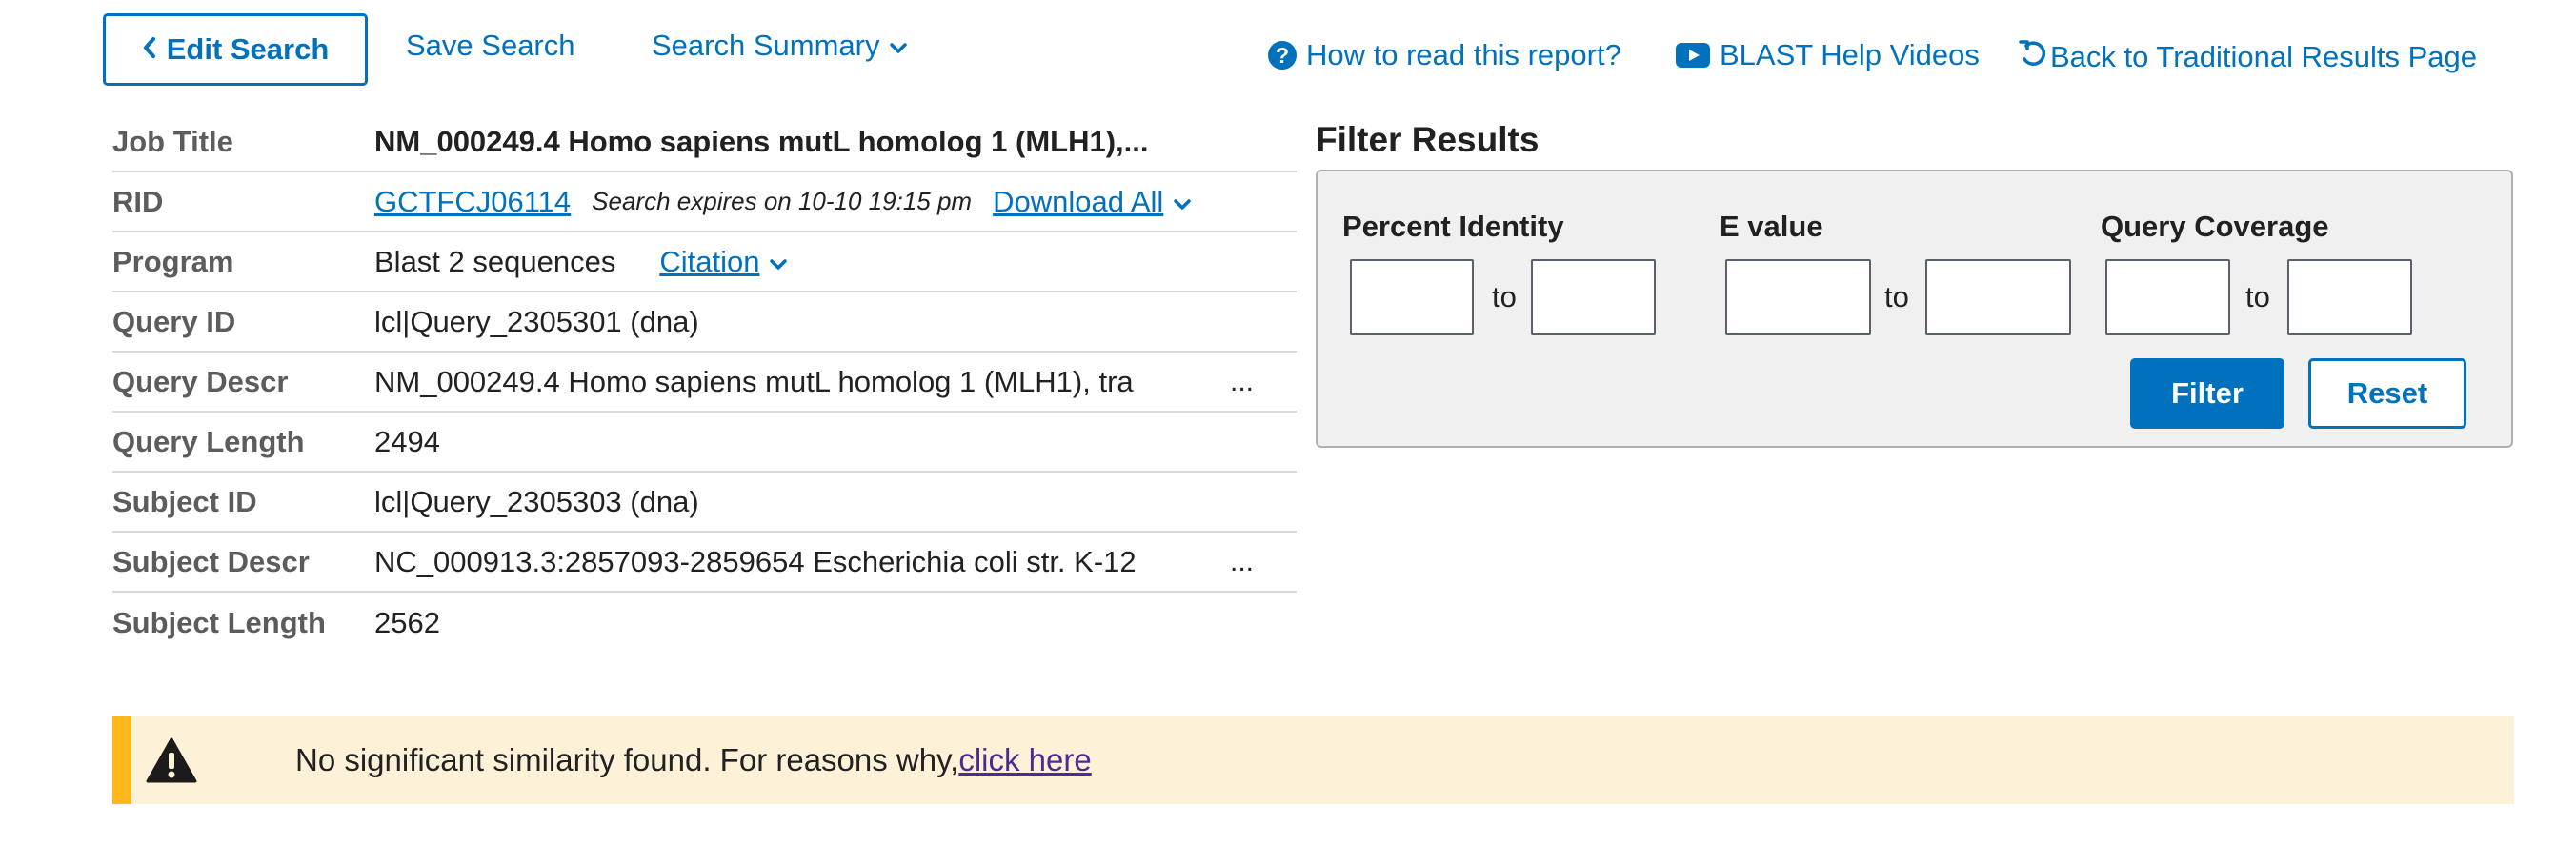 This screenshot has height=867, width=2576. What do you see at coordinates (2349, 297) in the screenshot?
I see `query-coverage-max-input` at bounding box center [2349, 297].